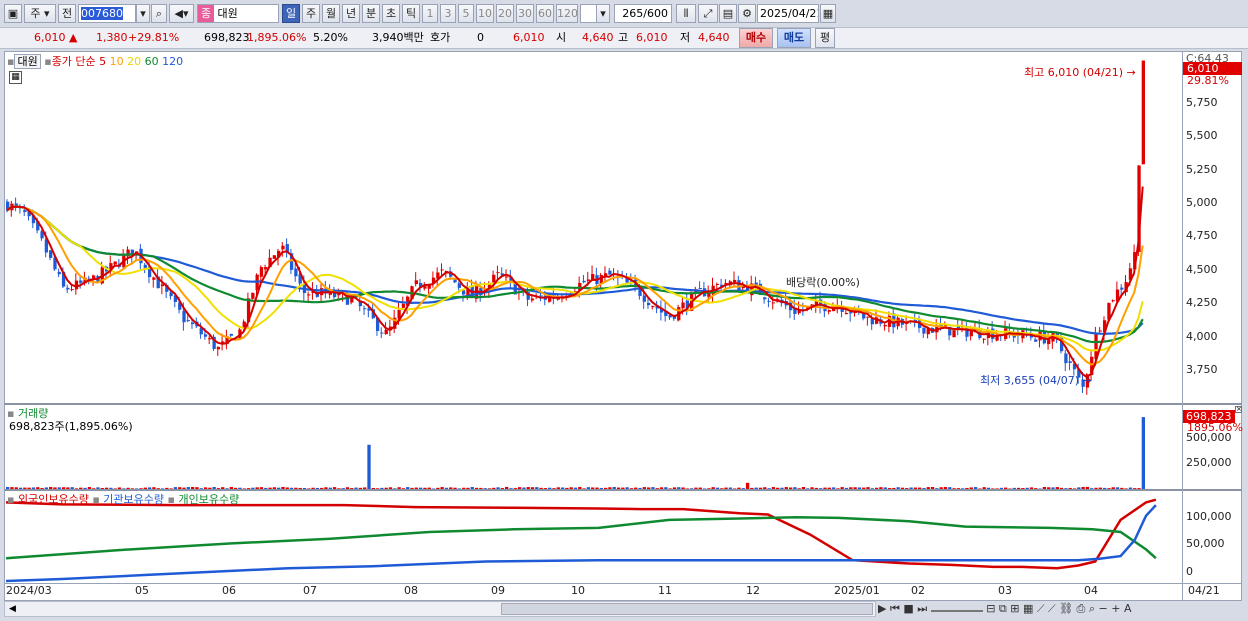  Describe the element at coordinates (411, 13) in the screenshot. I see `period-tick-button: 틱` at that location.